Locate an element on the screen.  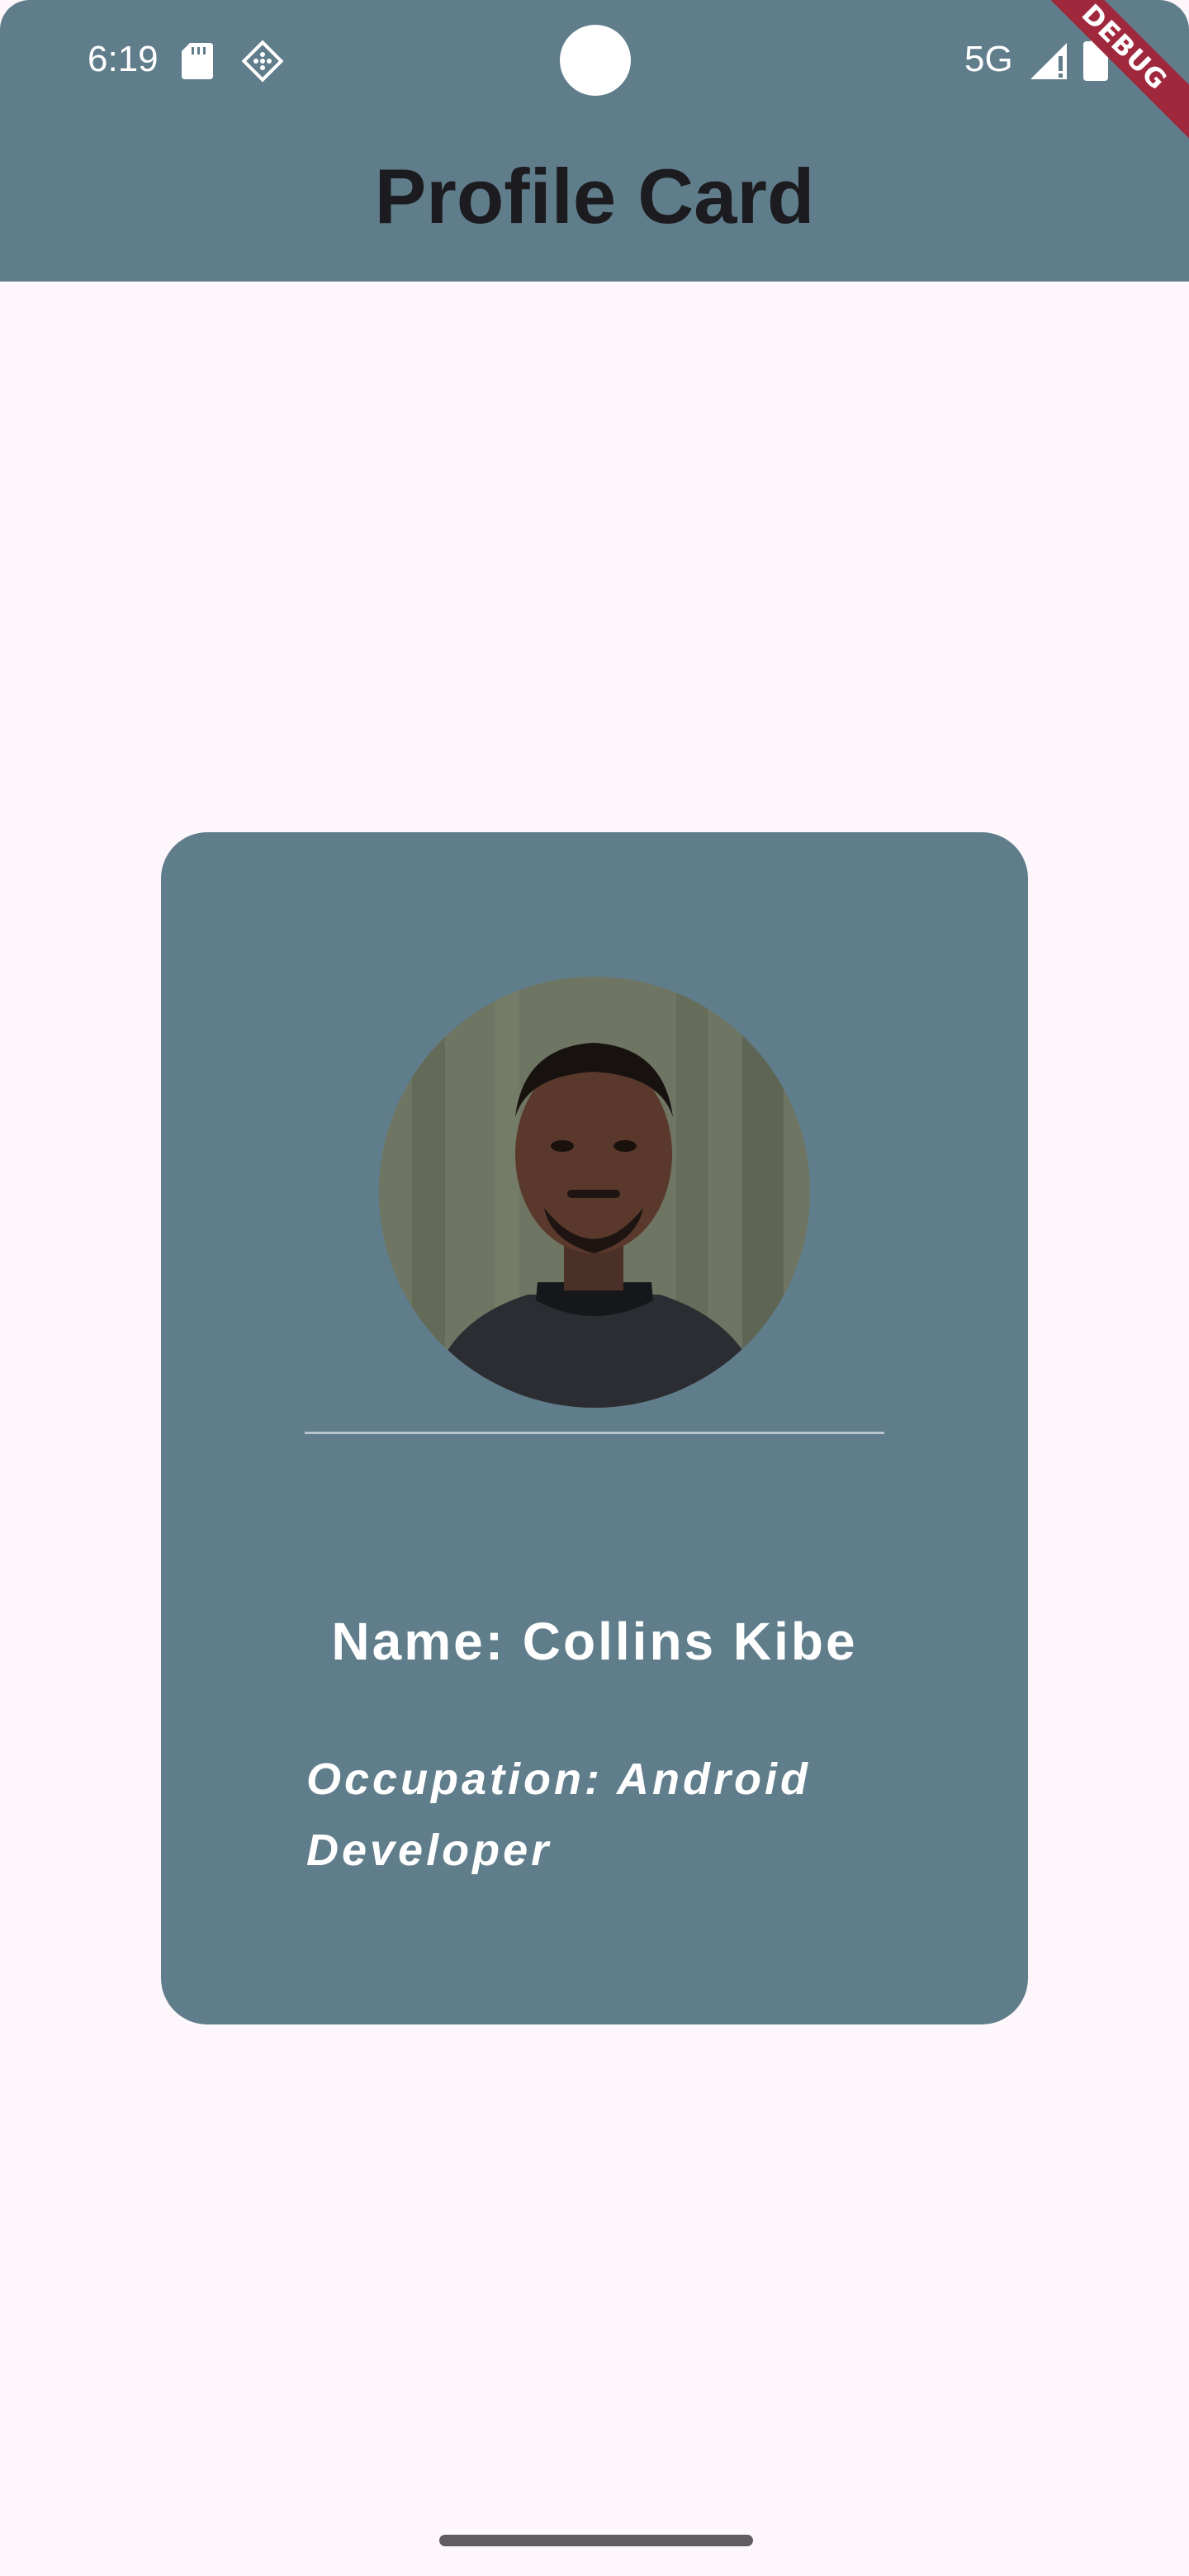
status-time: 6:19 is located at coordinates (123, 59).